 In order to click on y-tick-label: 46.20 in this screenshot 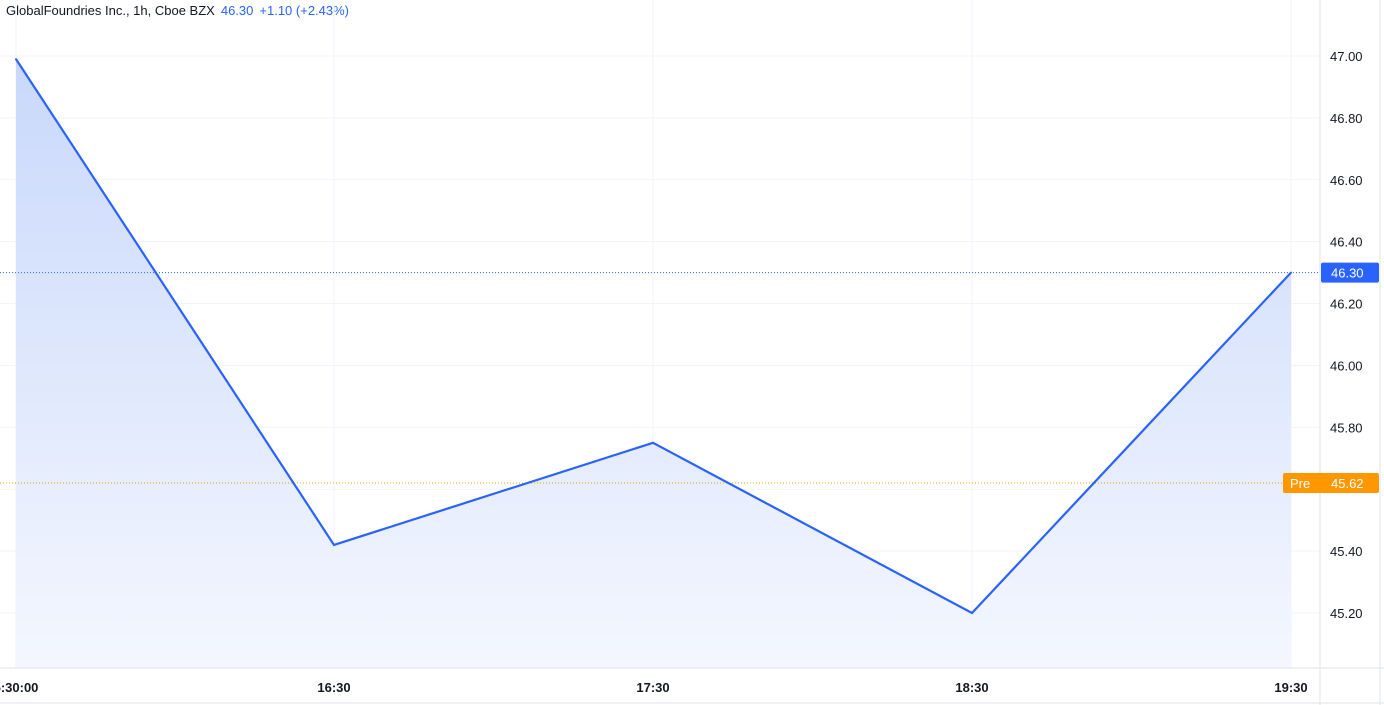, I will do `click(1346, 304)`.